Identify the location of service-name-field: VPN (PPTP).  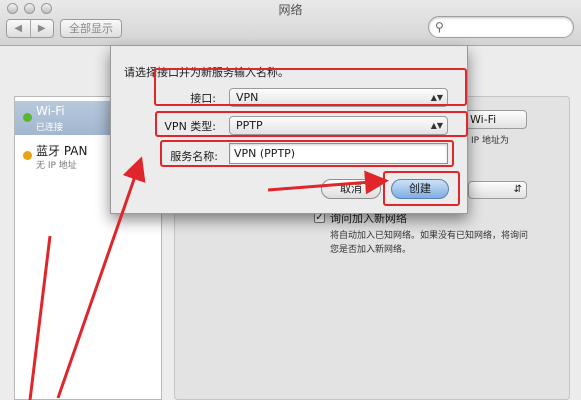
(338, 153).